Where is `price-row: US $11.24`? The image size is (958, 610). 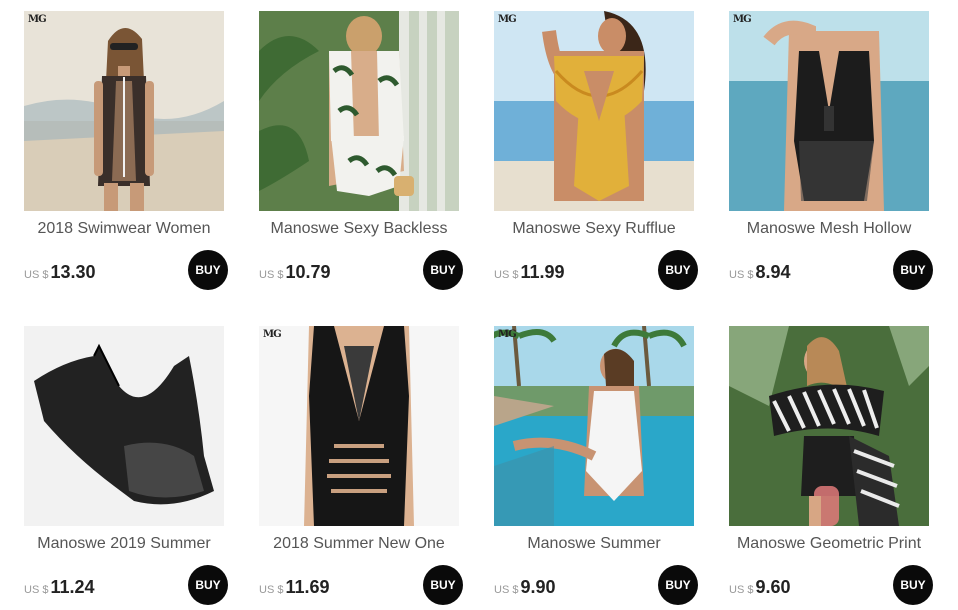 price-row: US $11.24 is located at coordinates (59, 587).